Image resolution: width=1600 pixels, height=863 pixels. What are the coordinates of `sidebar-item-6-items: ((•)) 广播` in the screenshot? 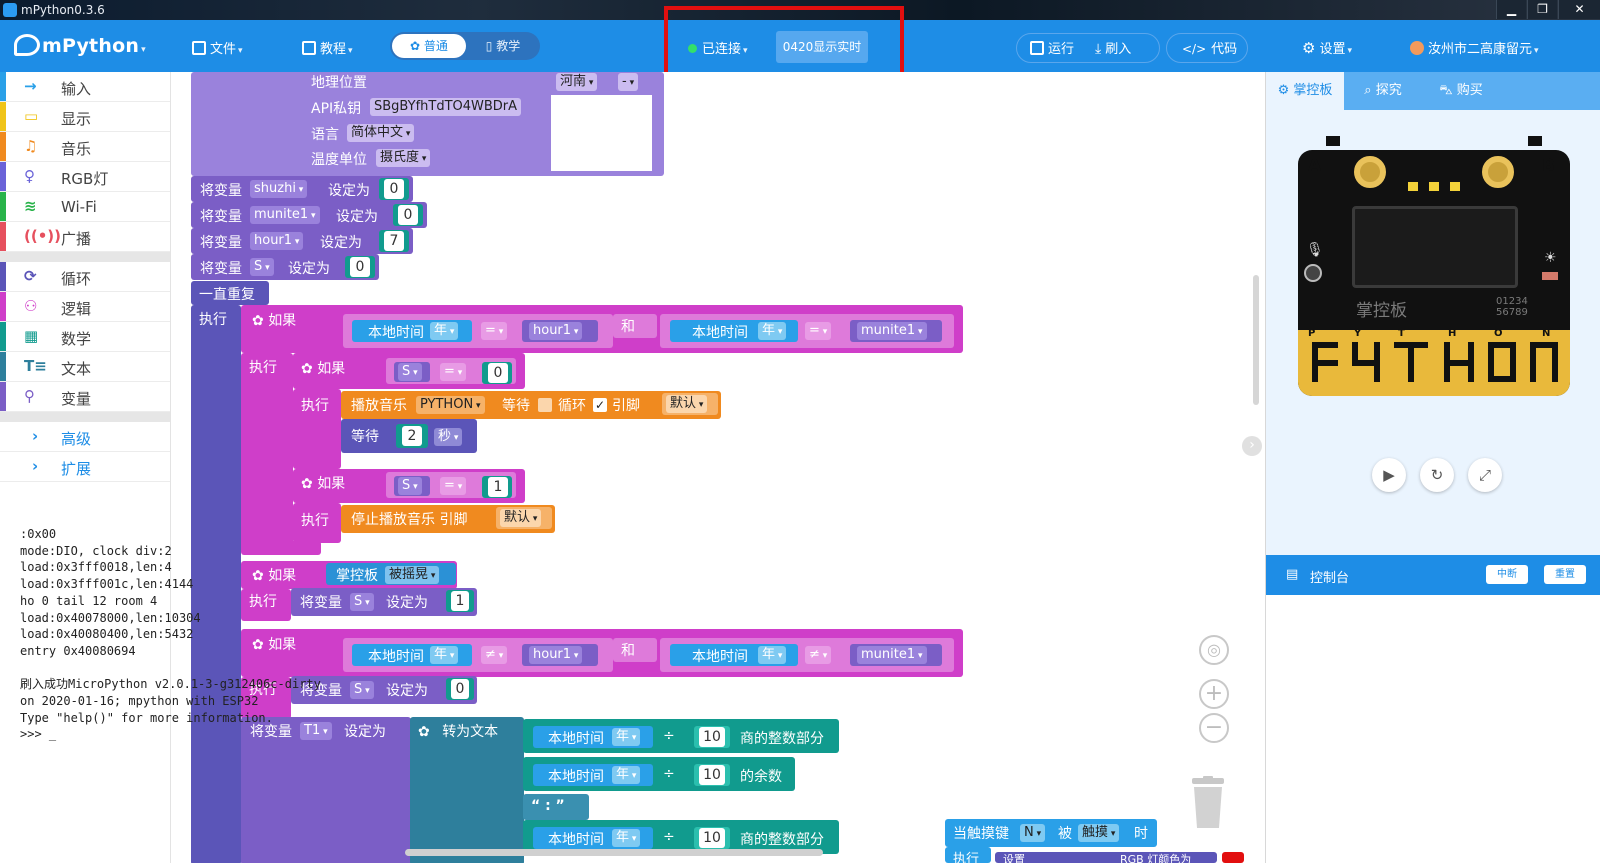 It's located at (85, 237).